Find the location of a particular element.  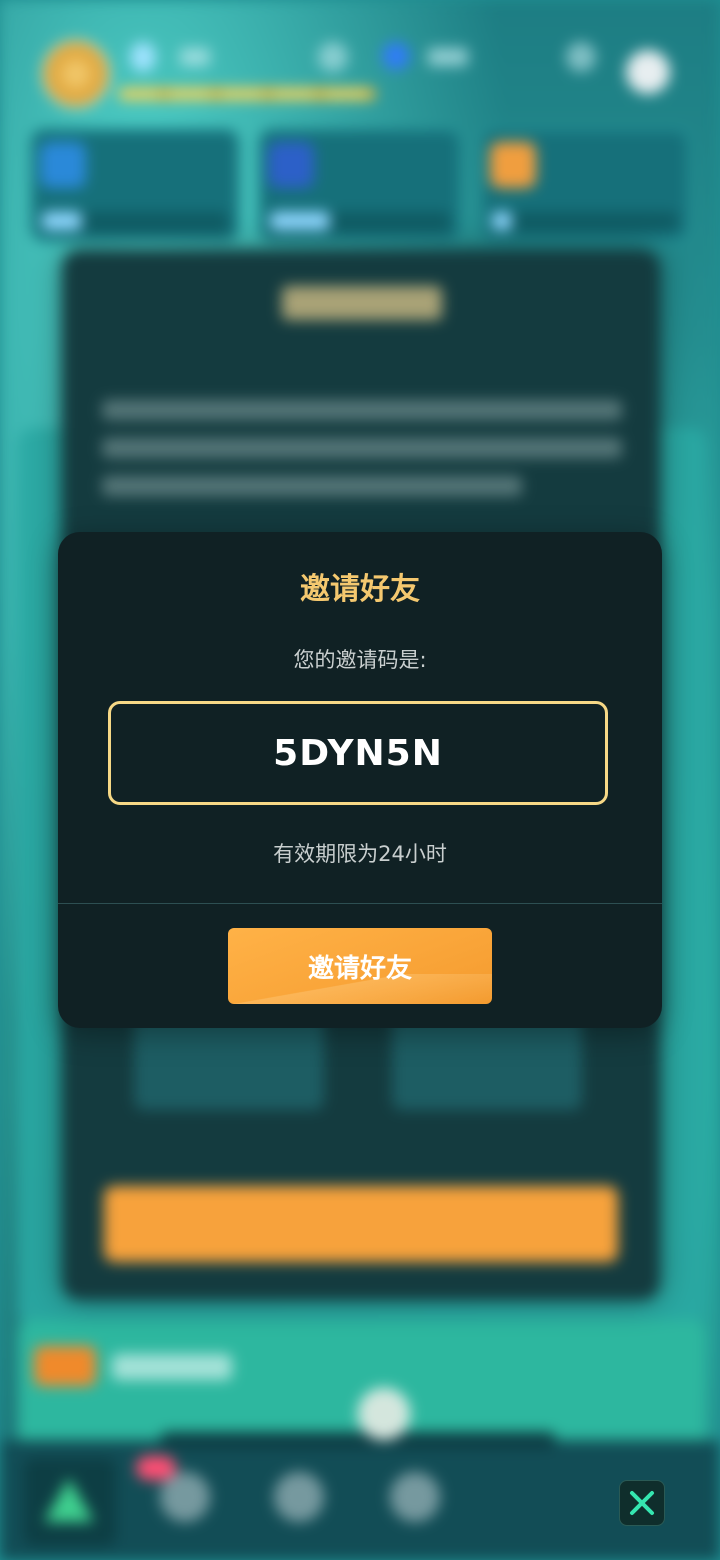

heart-icon is located at coordinates (415, 1497).